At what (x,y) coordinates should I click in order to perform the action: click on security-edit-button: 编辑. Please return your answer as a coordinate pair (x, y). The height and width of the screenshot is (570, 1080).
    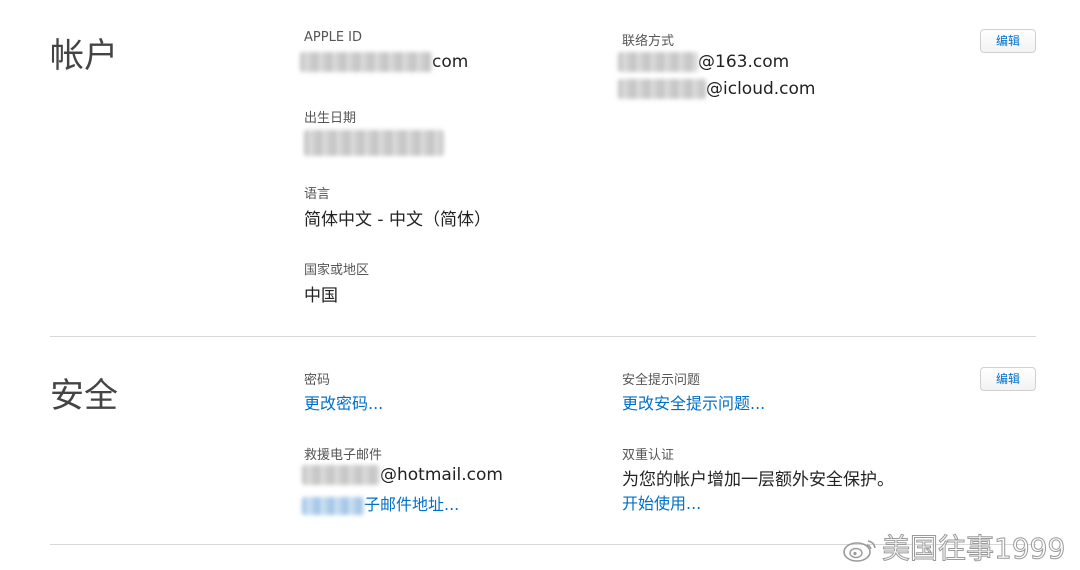
    Looking at the image, I should click on (1008, 379).